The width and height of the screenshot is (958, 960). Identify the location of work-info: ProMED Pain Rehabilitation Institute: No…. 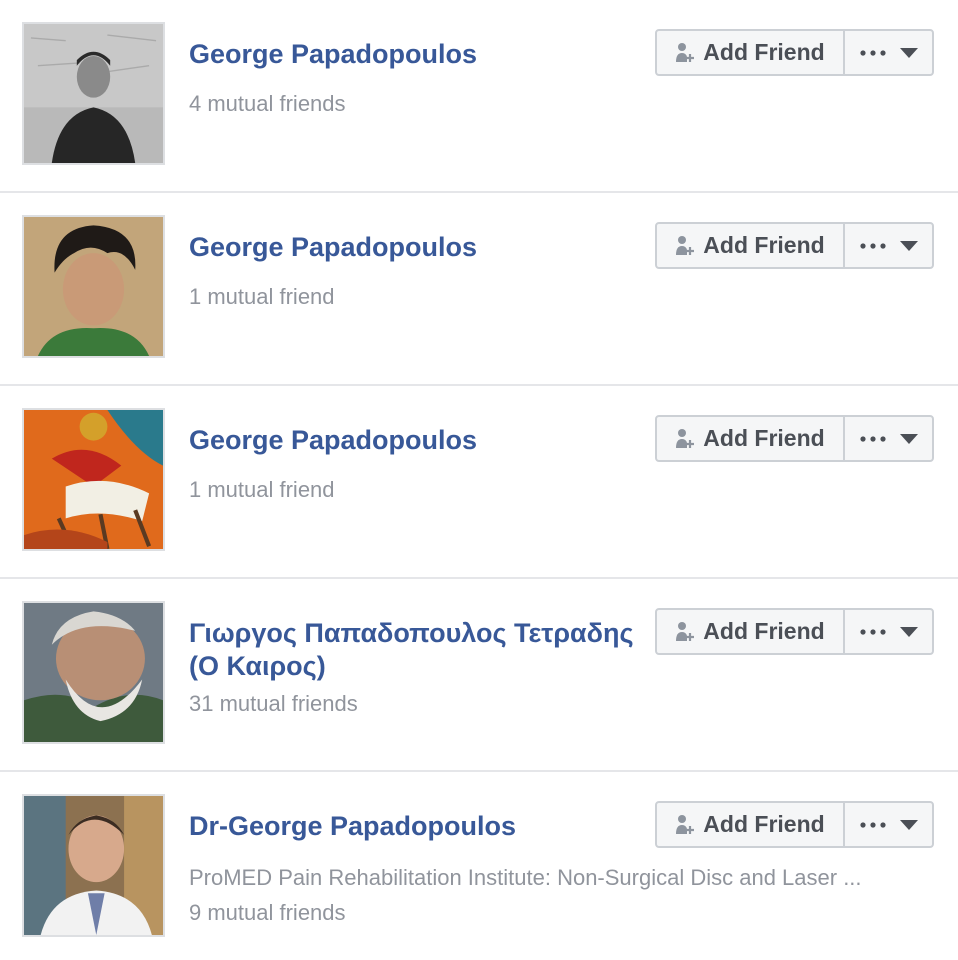
(525, 877).